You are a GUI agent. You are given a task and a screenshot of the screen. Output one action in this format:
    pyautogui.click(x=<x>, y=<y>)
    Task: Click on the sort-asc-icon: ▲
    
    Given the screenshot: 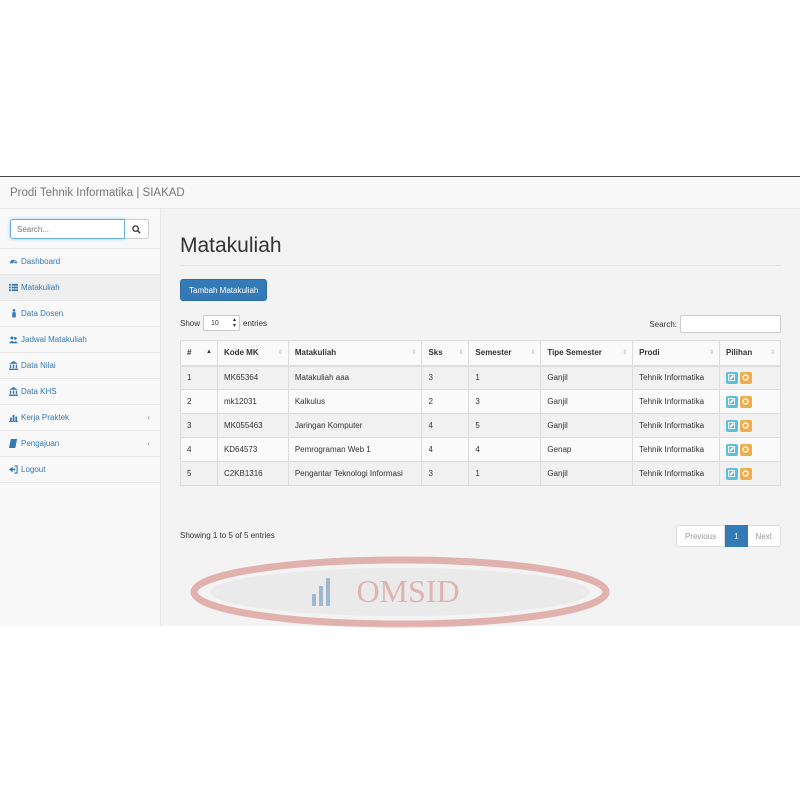 What is the action you would take?
    pyautogui.click(x=208, y=352)
    